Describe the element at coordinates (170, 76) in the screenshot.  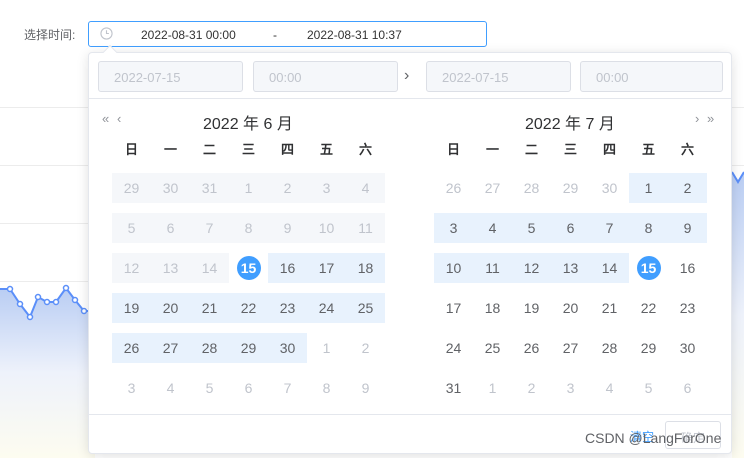
I see `start-date-input: 2022-07-15` at that location.